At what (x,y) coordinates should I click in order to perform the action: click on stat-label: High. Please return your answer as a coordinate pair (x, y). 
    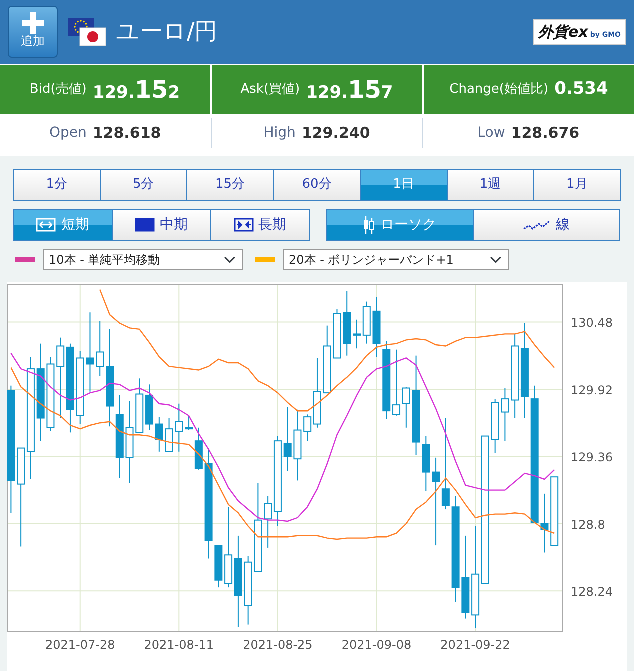
    Looking at the image, I should click on (280, 133).